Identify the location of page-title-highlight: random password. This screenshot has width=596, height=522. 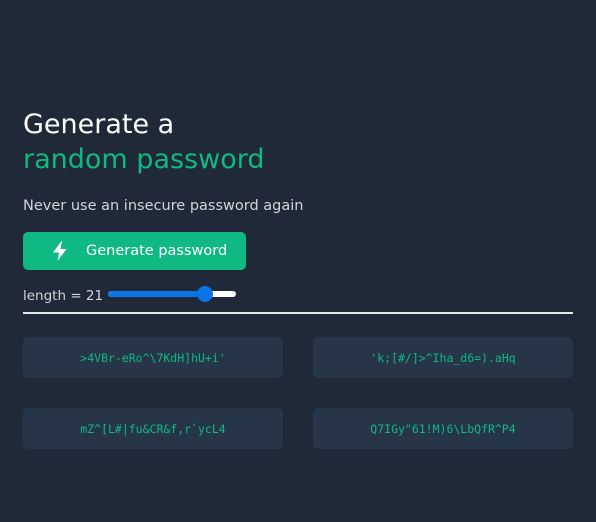
(144, 159).